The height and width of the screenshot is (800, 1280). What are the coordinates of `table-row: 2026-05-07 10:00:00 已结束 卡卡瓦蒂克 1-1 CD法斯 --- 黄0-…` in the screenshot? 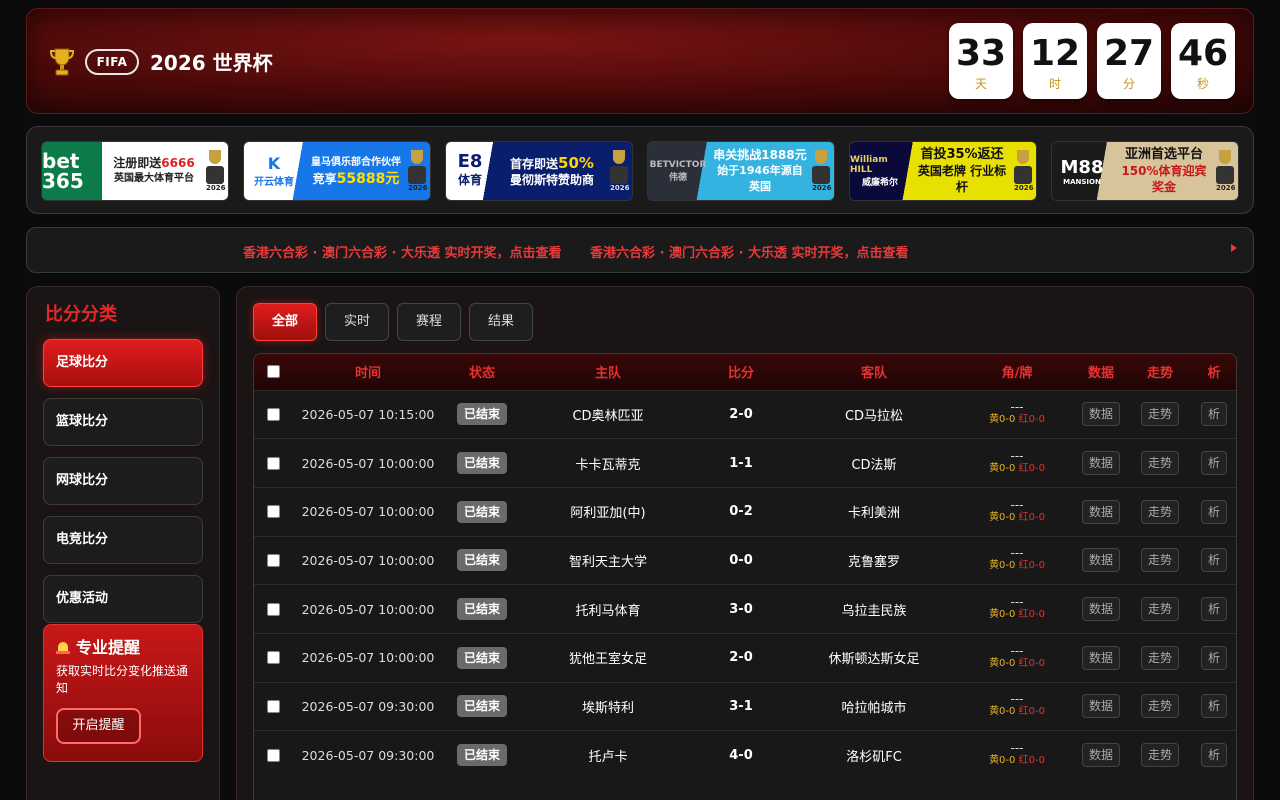 It's located at (745, 463).